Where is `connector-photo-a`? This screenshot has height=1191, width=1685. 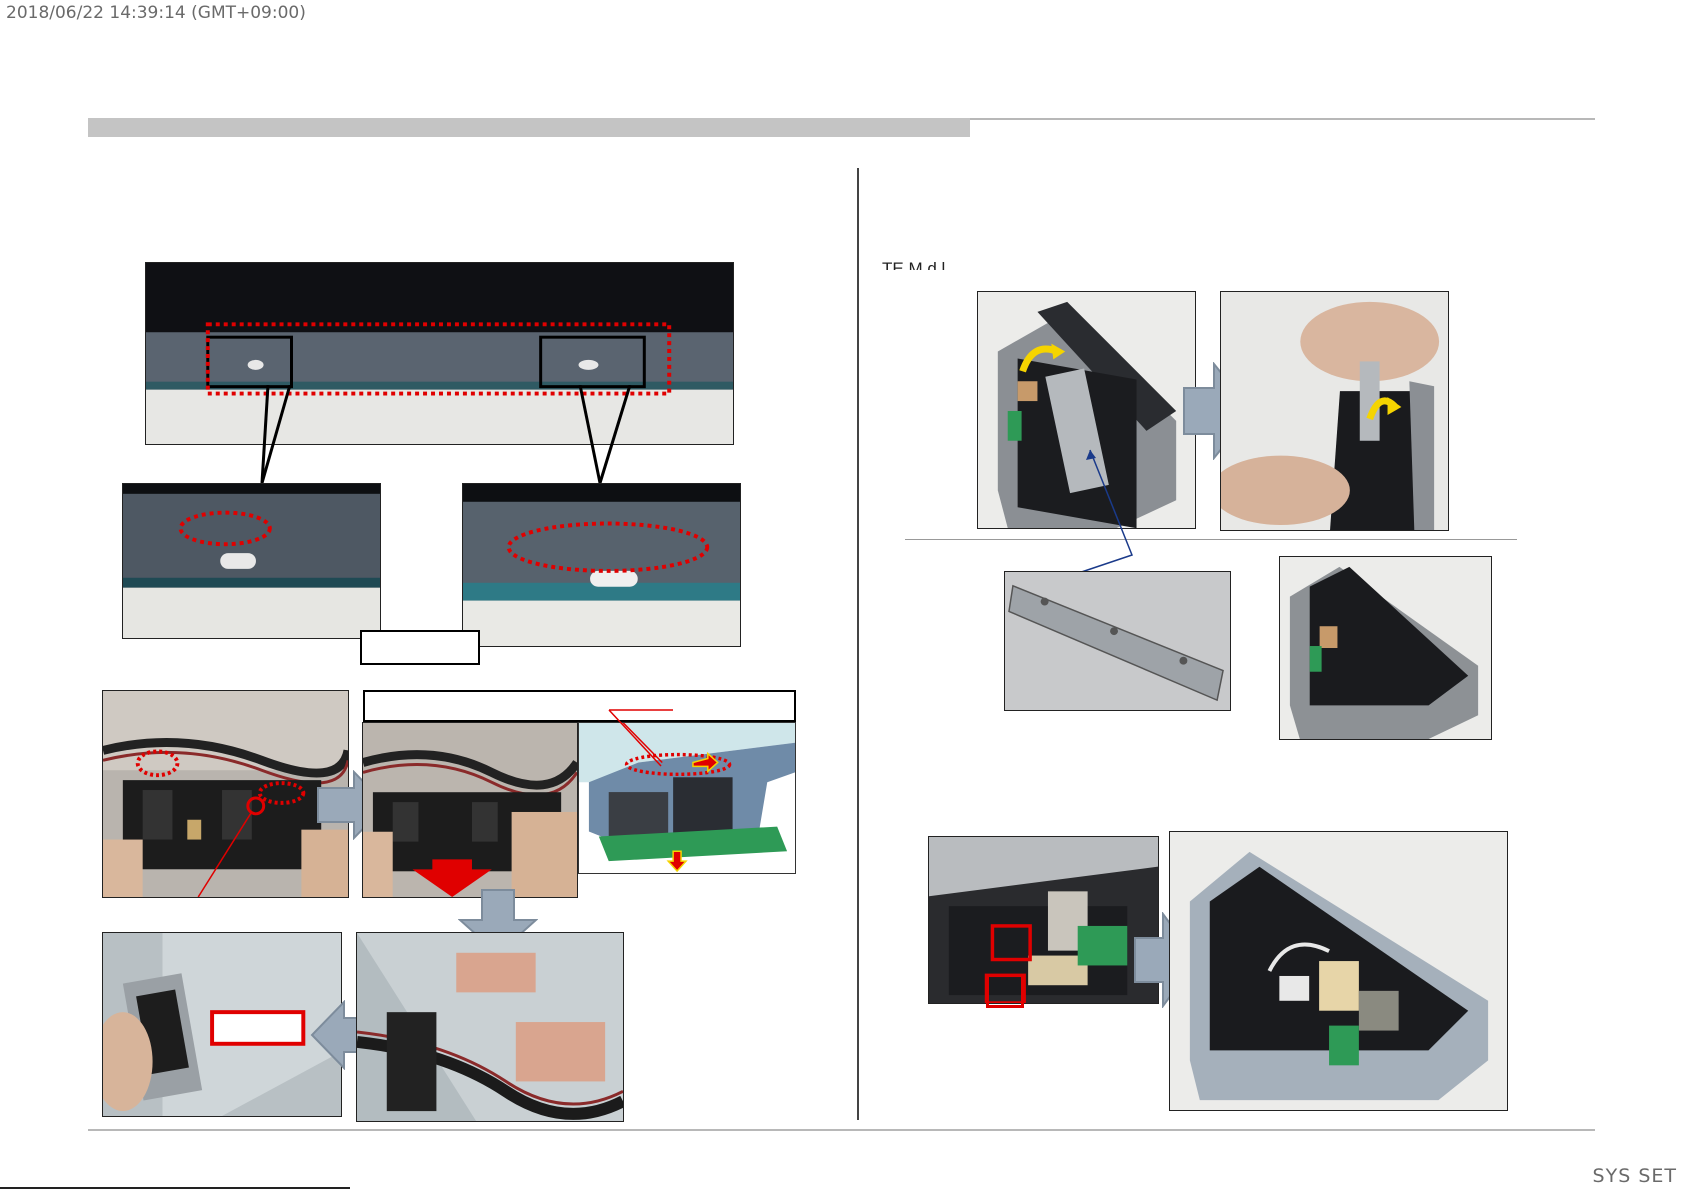 connector-photo-a is located at coordinates (225, 794).